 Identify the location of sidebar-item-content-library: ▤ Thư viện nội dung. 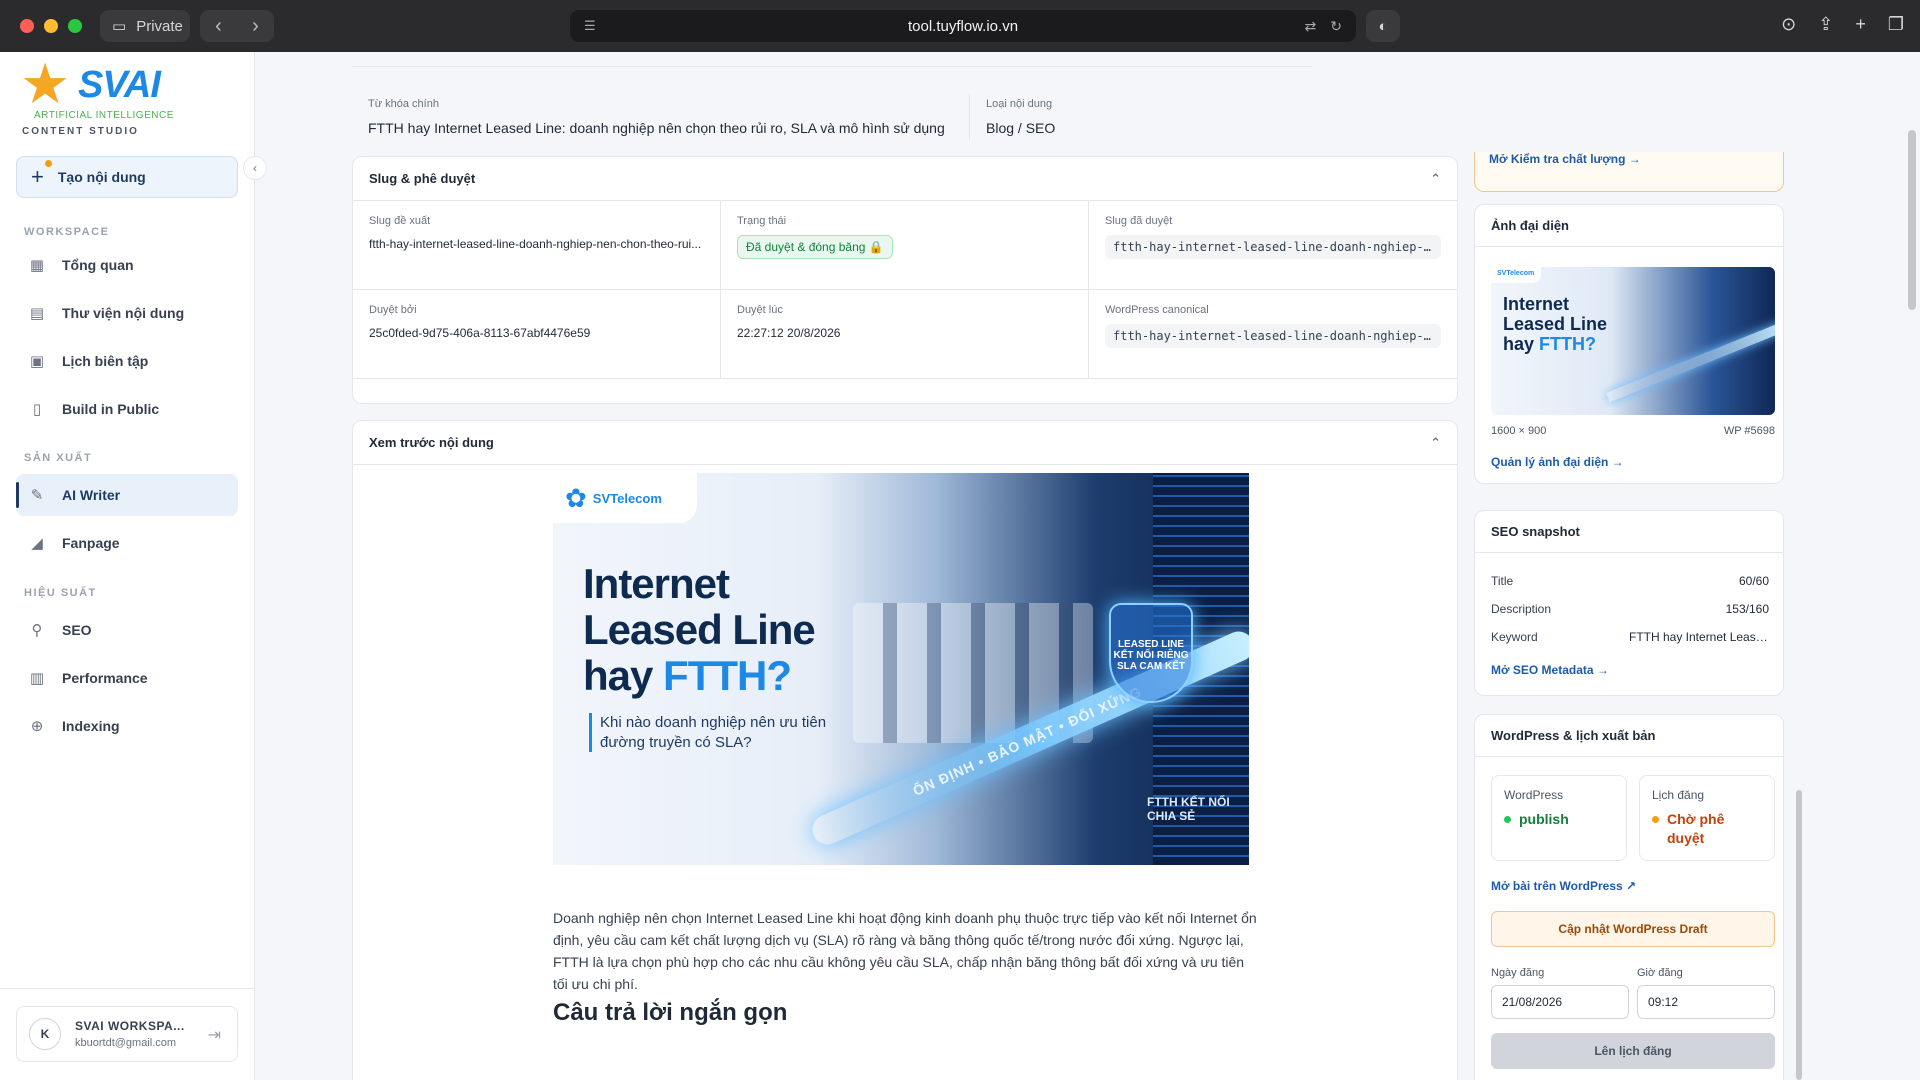
(127, 313).